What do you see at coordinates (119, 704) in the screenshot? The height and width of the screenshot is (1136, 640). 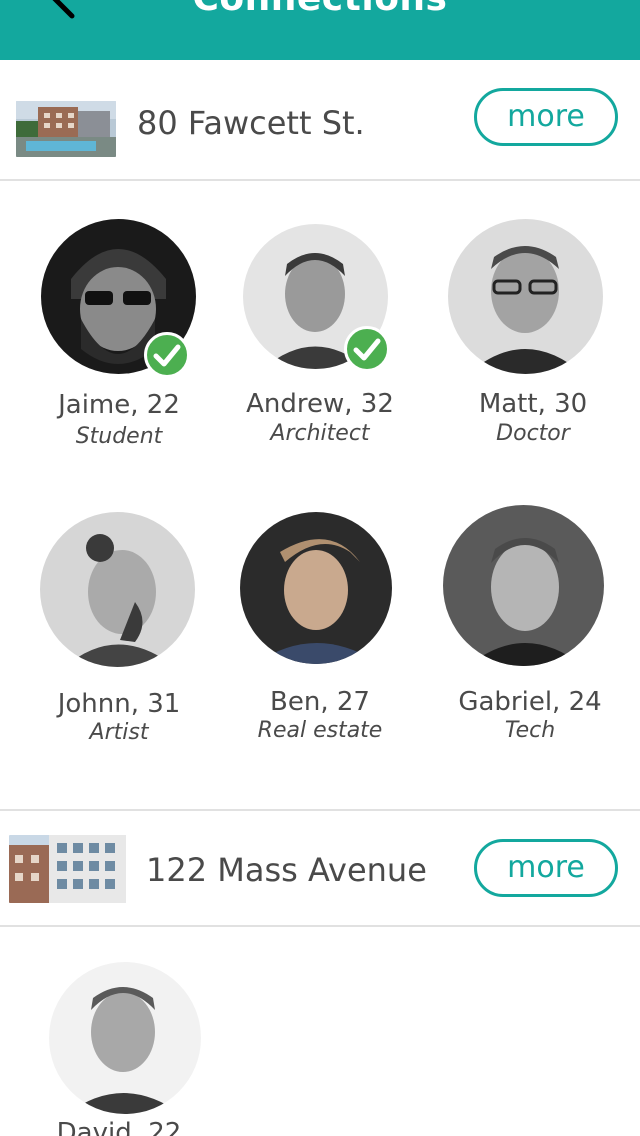 I see `person-name: Johnn, 31` at bounding box center [119, 704].